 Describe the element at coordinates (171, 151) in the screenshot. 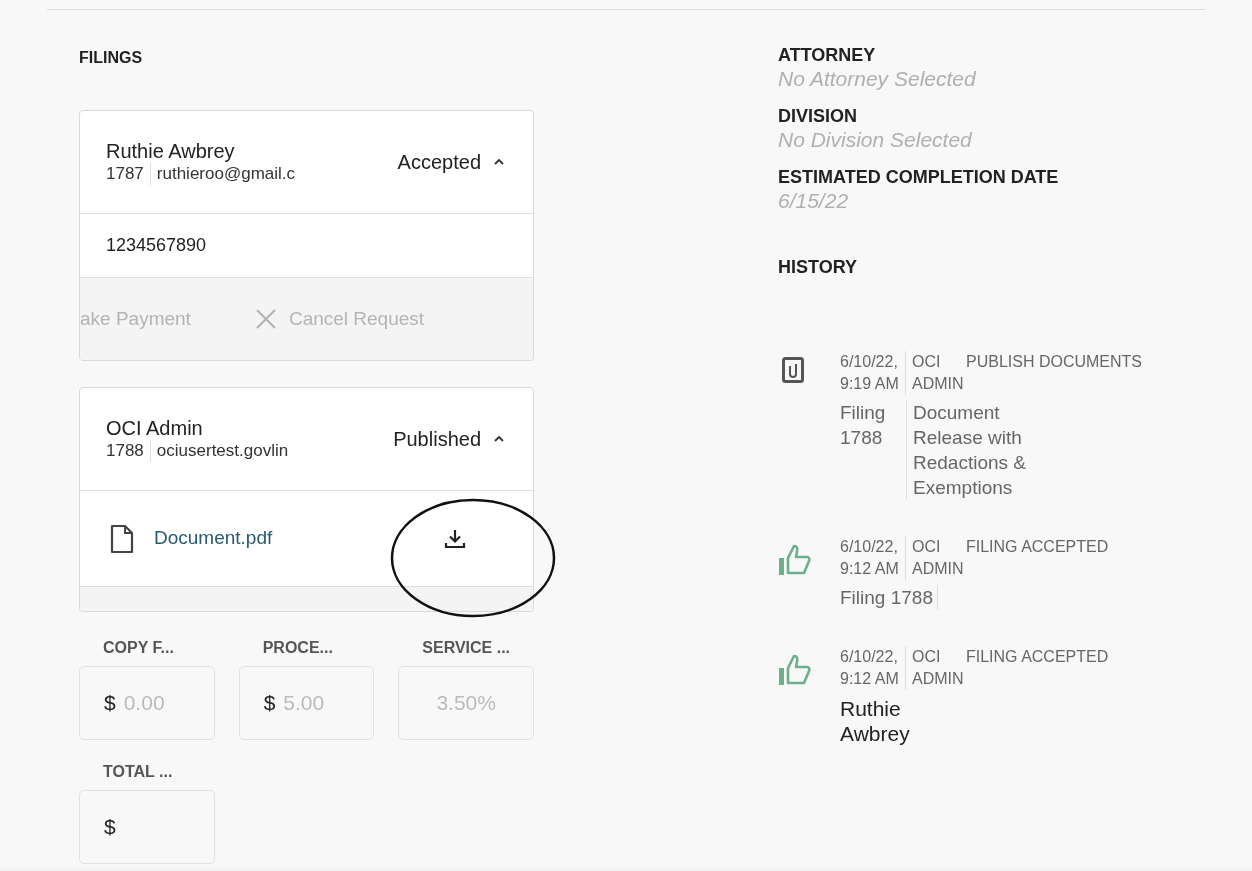

I see `filer-name: Ruthie Awbrey` at that location.